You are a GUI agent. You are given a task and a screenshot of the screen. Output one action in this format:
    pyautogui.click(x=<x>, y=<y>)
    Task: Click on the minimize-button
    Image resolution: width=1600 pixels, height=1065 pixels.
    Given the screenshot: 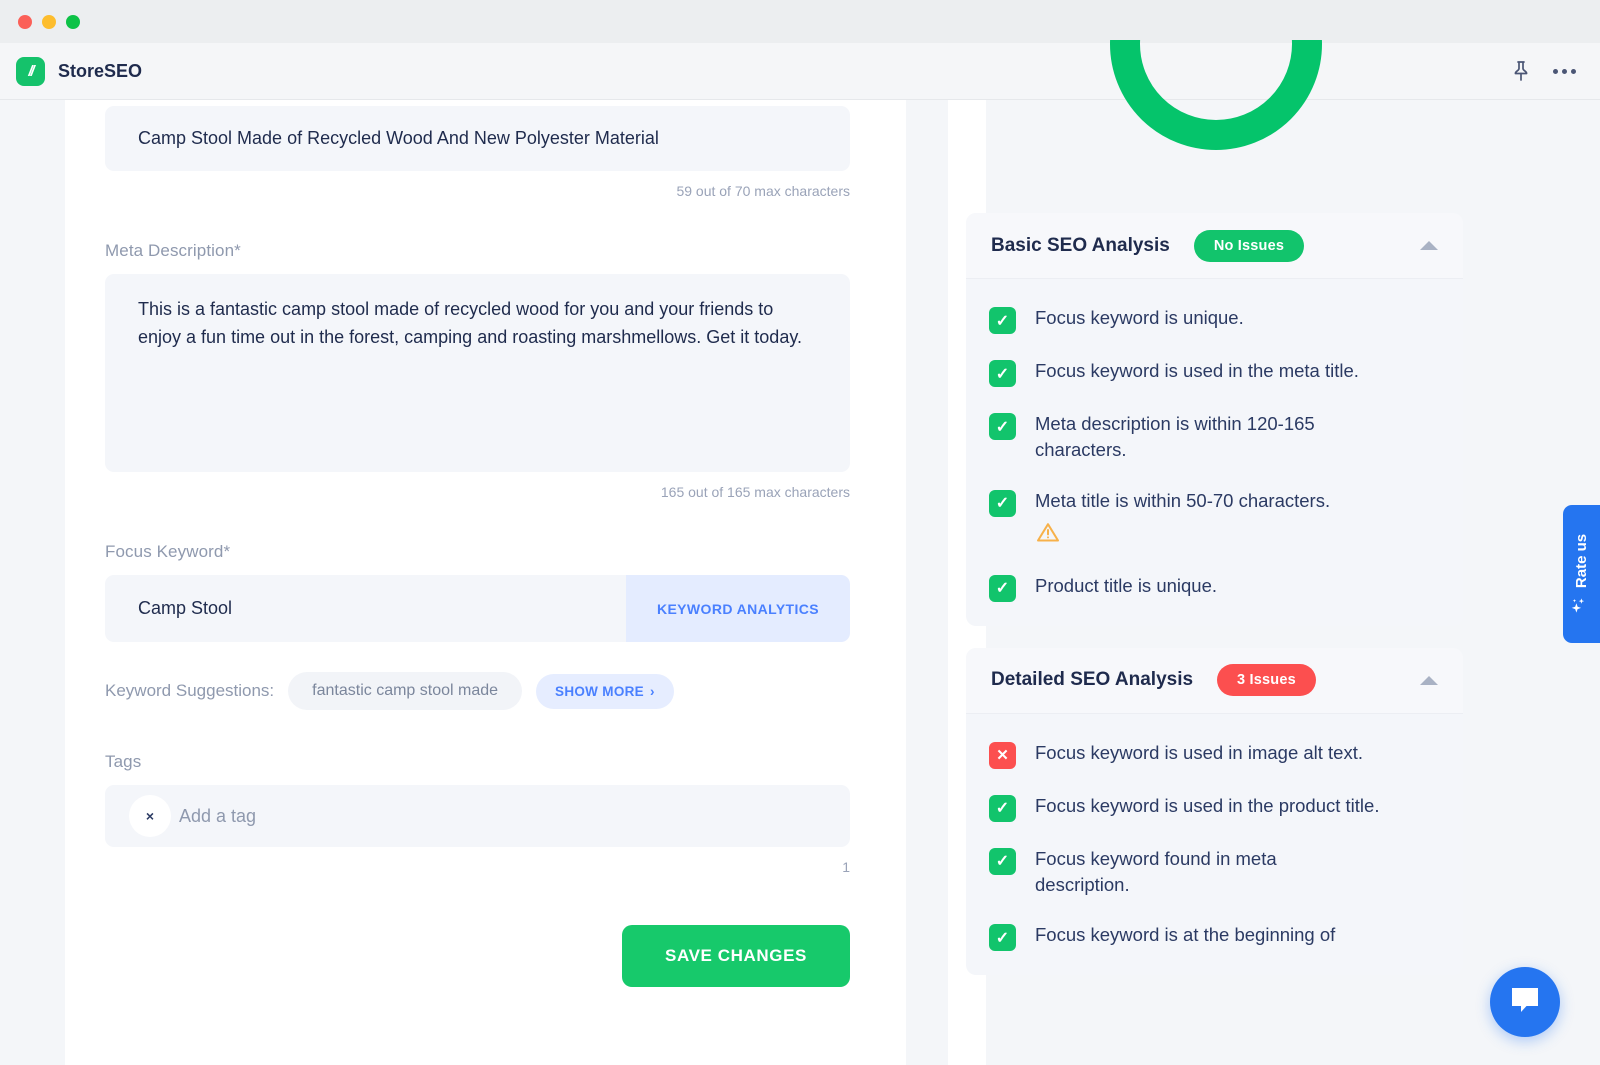 What is the action you would take?
    pyautogui.click(x=49, y=21)
    